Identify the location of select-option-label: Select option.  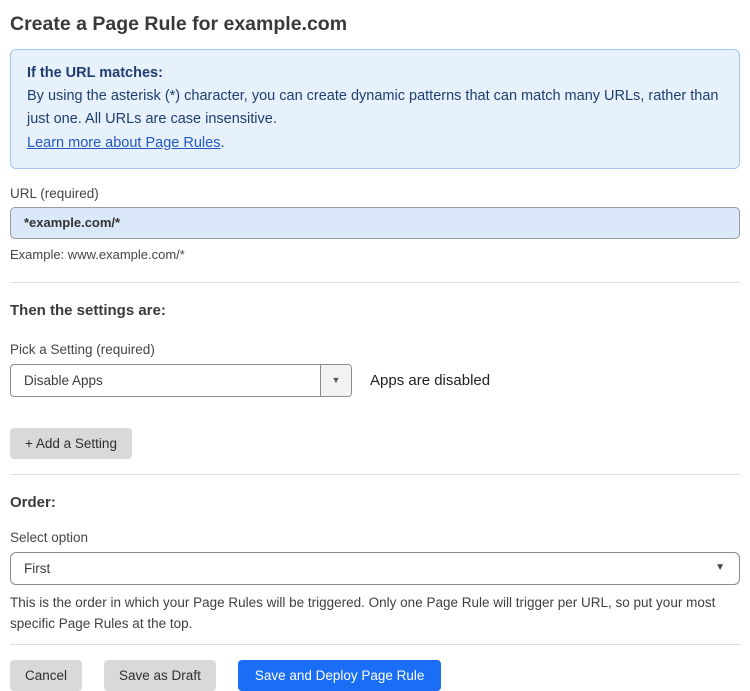
(49, 537).